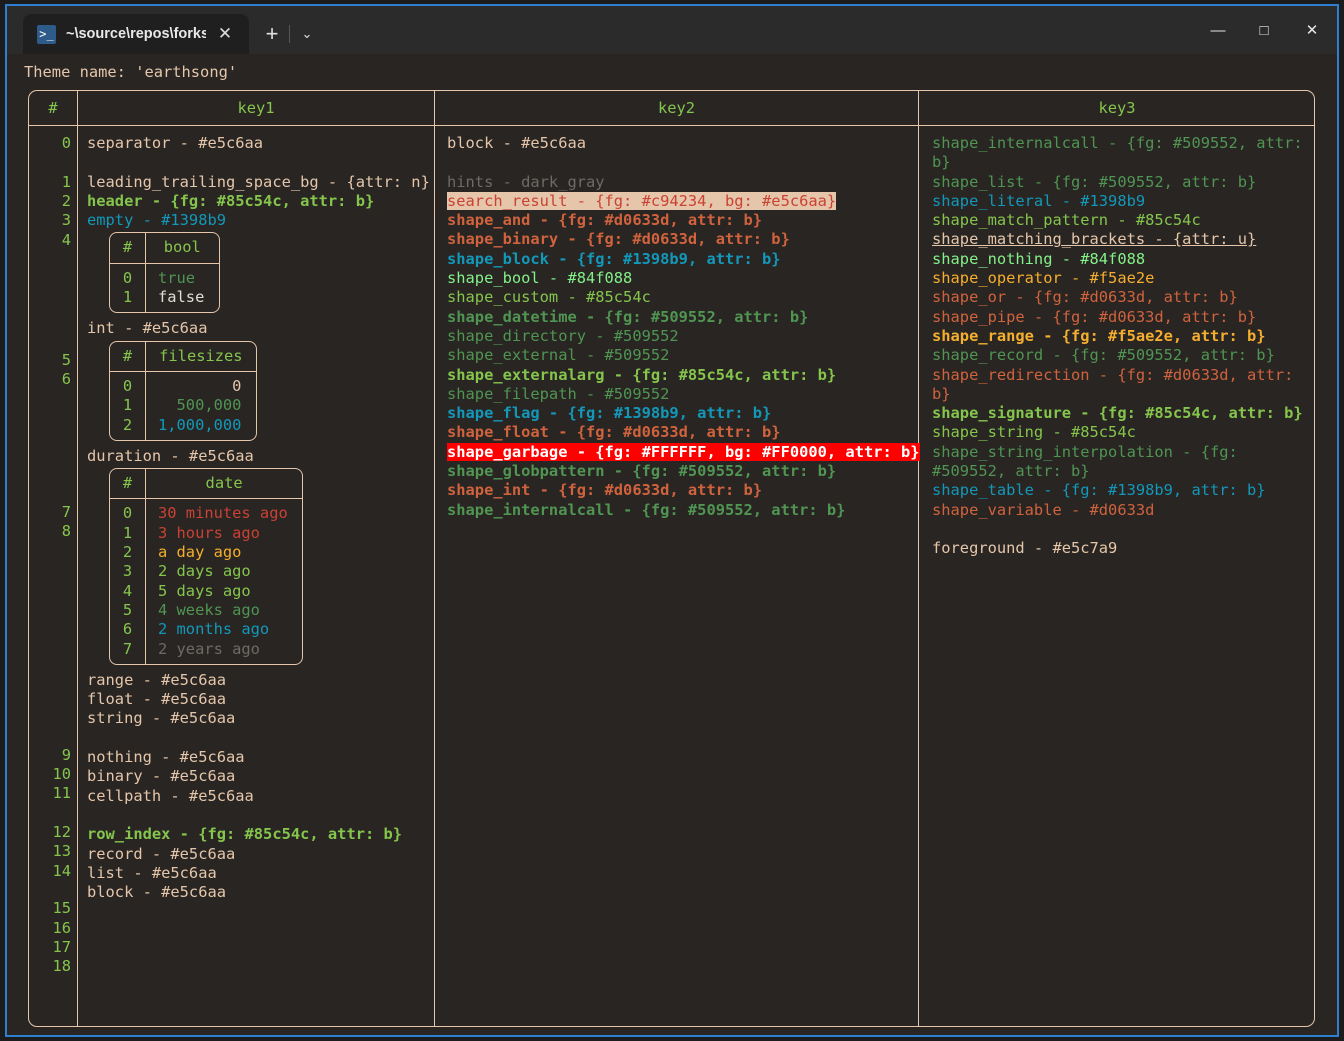 The image size is (1344, 1041). What do you see at coordinates (181, 297) in the screenshot?
I see `mini-row-value: false` at bounding box center [181, 297].